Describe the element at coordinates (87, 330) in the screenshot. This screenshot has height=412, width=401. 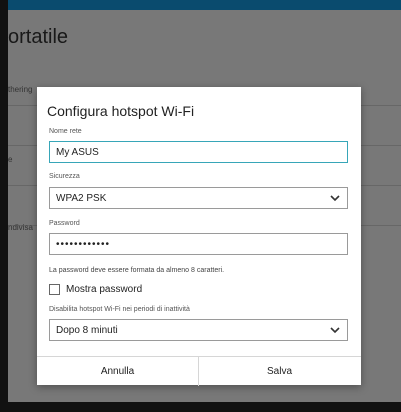
I see `disable-hotspot-value: Dopo 8 minuti` at that location.